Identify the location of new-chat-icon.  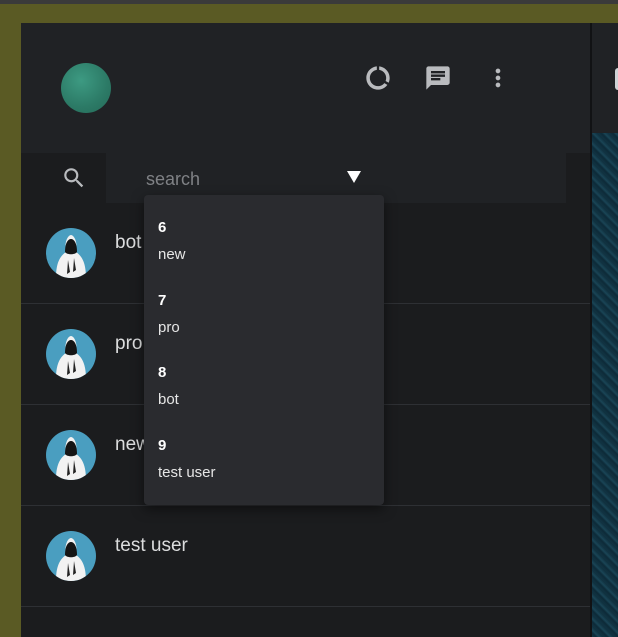
(438, 78).